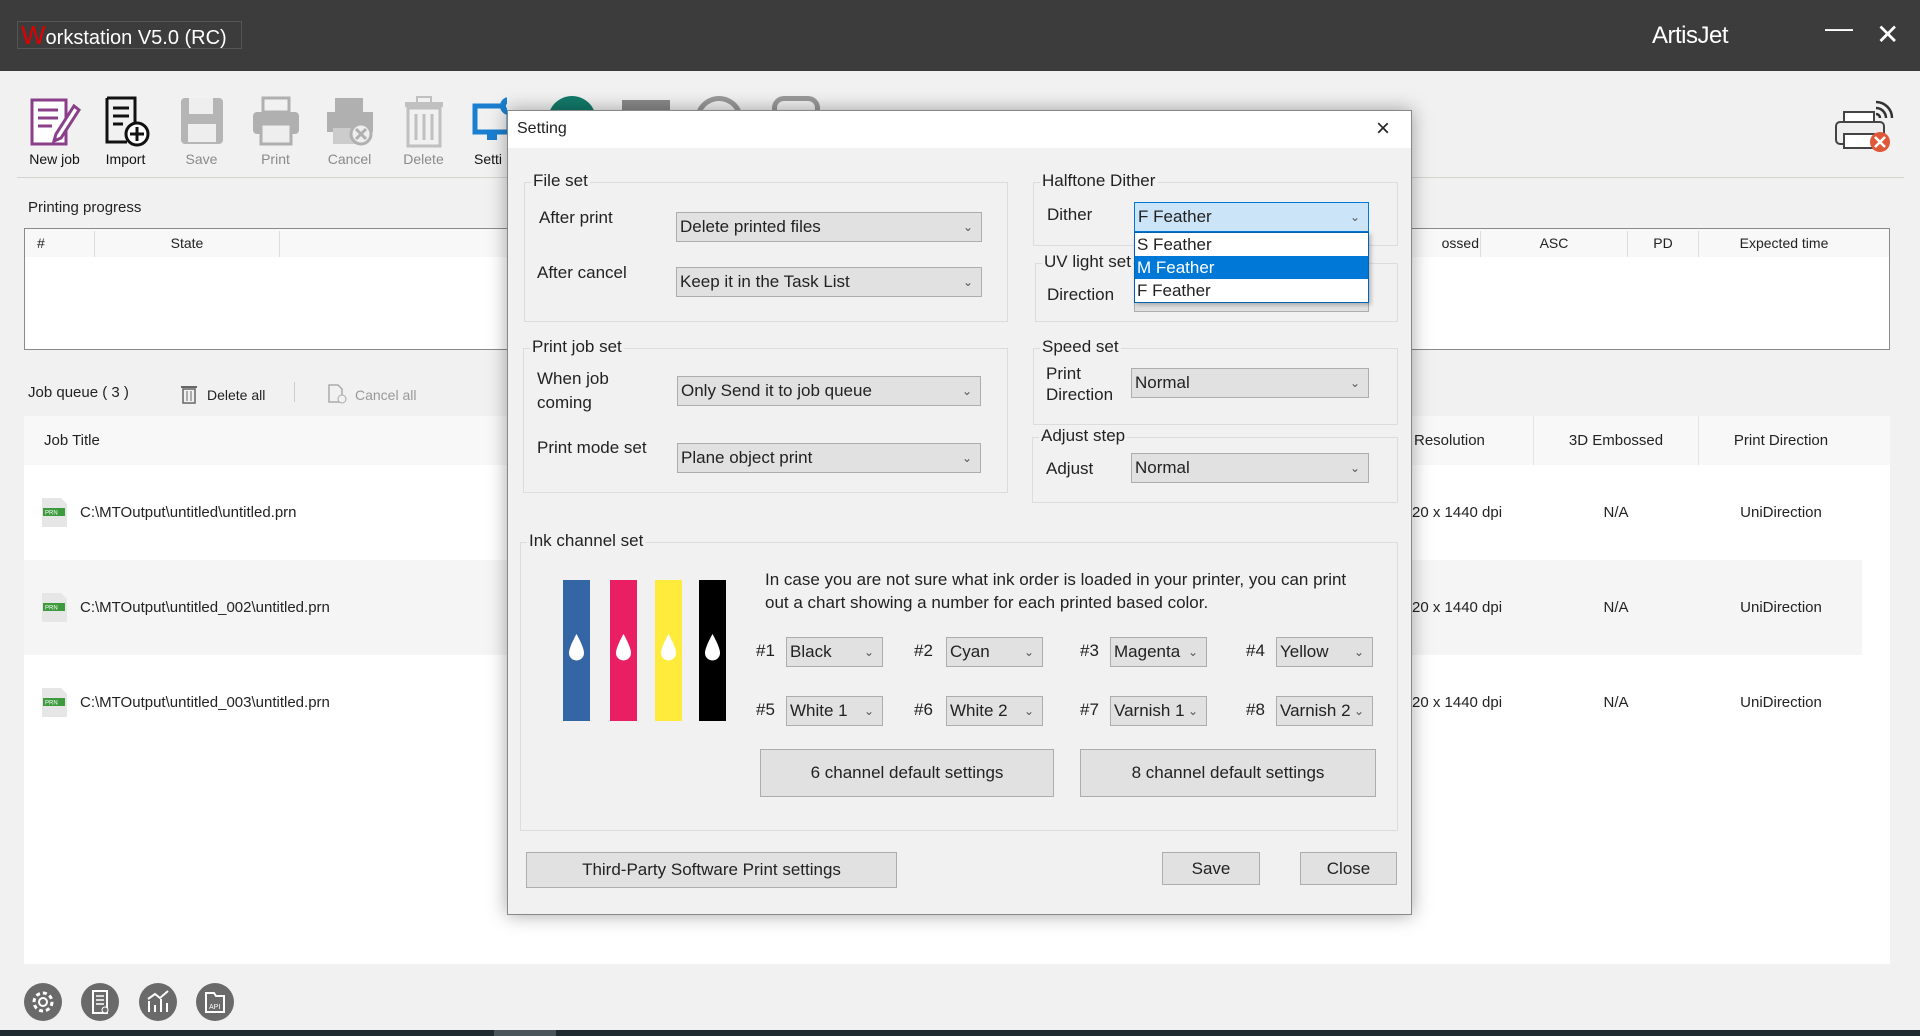  I want to click on channel-number-label: #3, so click(1089, 650).